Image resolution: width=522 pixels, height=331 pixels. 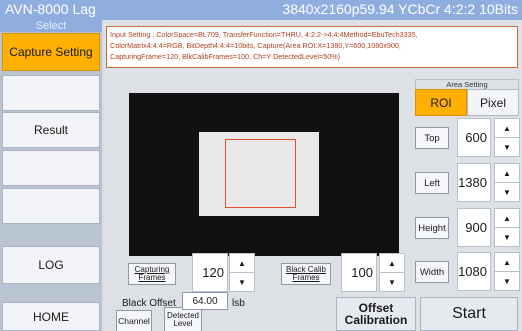 I want to click on start-button: Start, so click(x=469, y=314).